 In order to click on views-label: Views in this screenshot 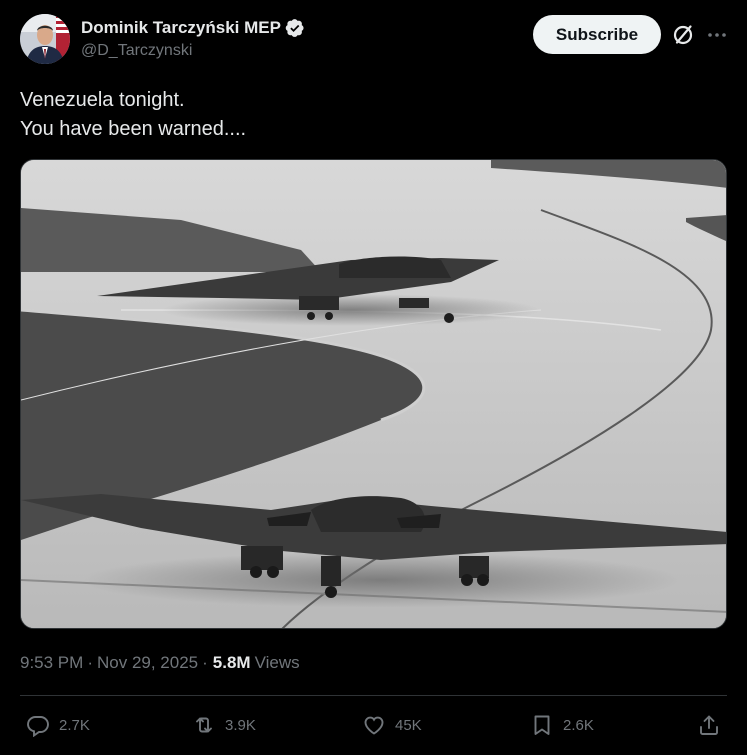, I will do `click(277, 662)`.